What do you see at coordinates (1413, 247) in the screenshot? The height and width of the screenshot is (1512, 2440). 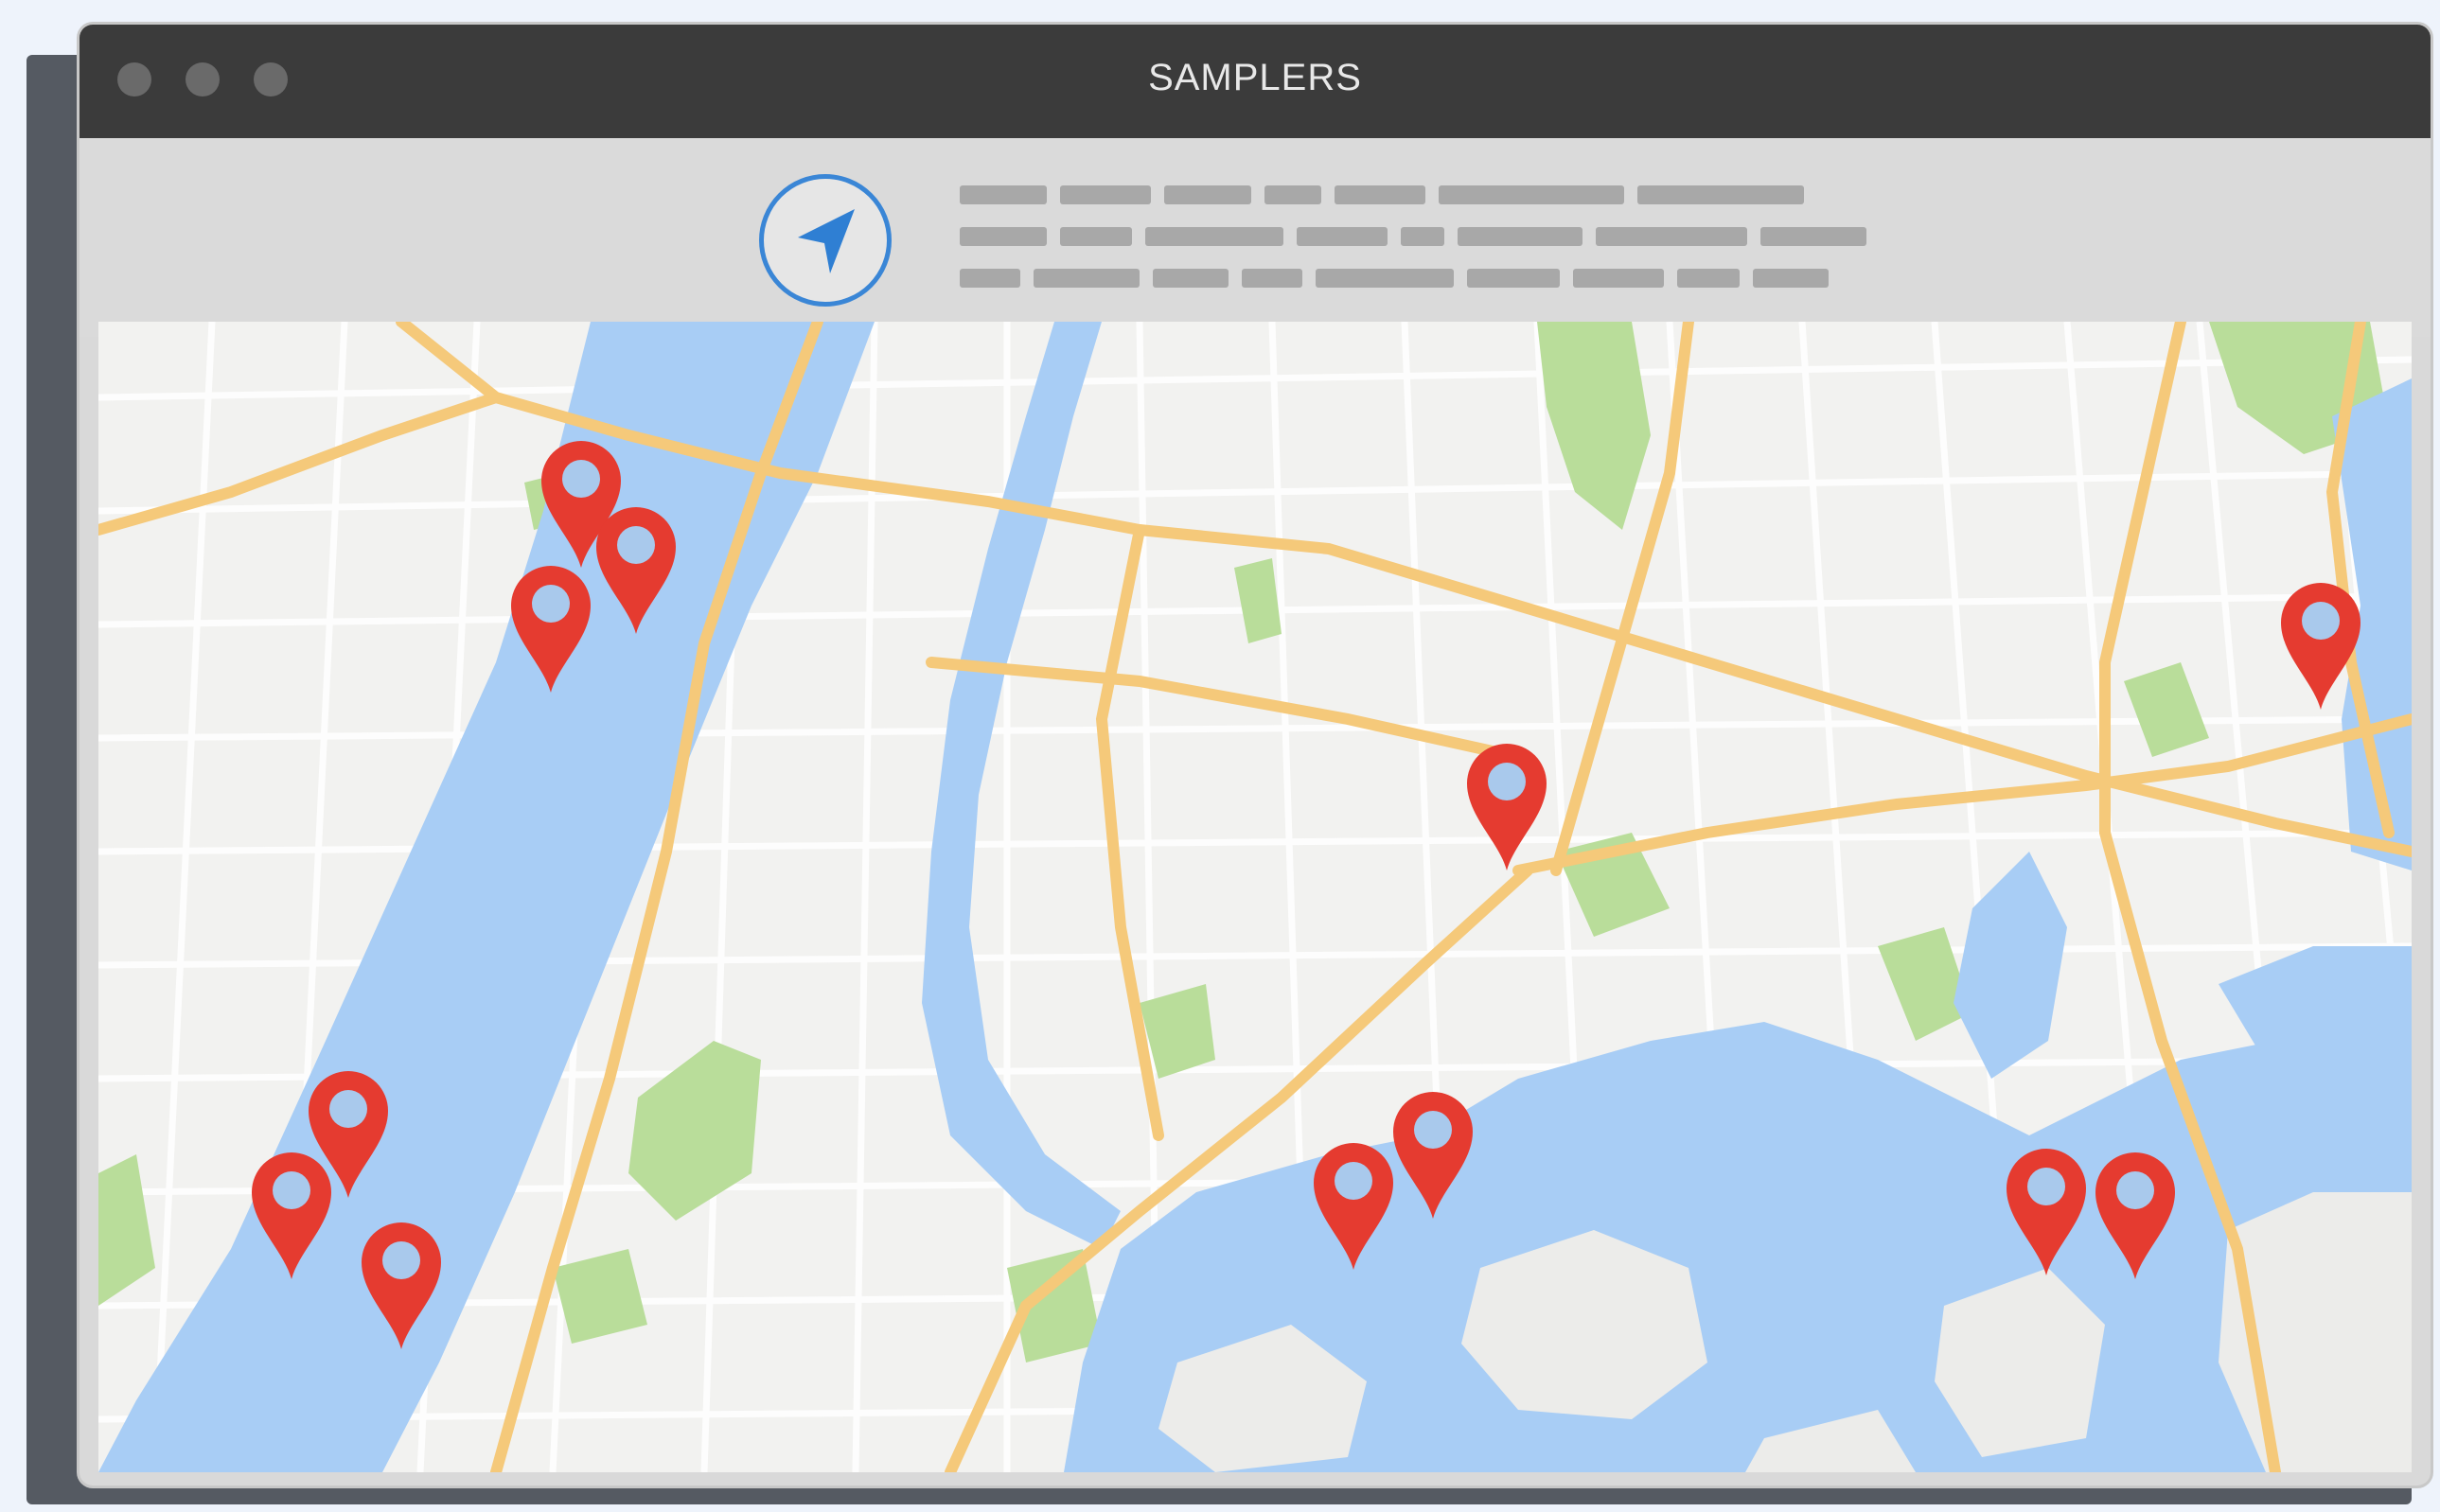 I see `redacted-description` at bounding box center [1413, 247].